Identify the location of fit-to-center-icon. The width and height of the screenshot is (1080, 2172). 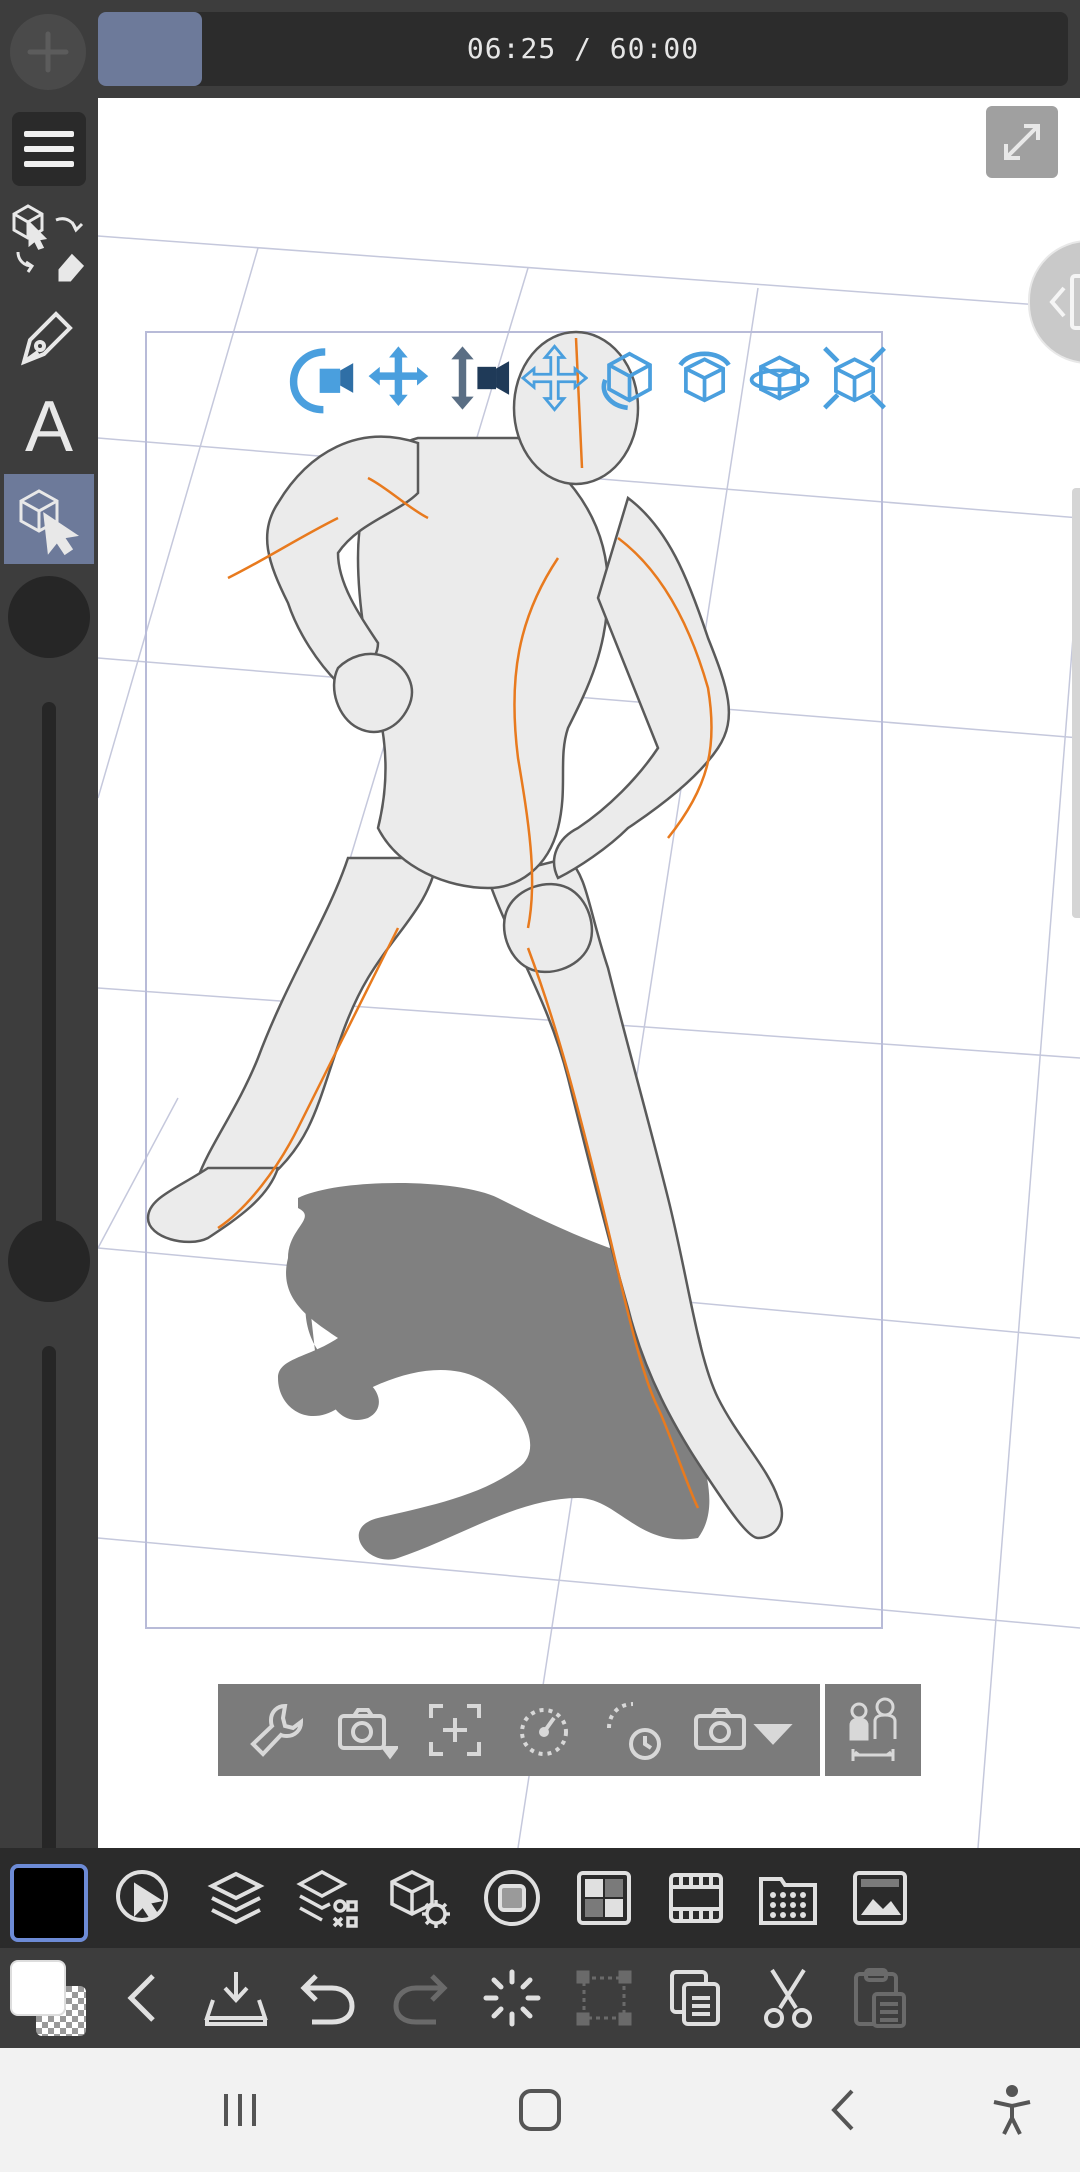
(454, 1730).